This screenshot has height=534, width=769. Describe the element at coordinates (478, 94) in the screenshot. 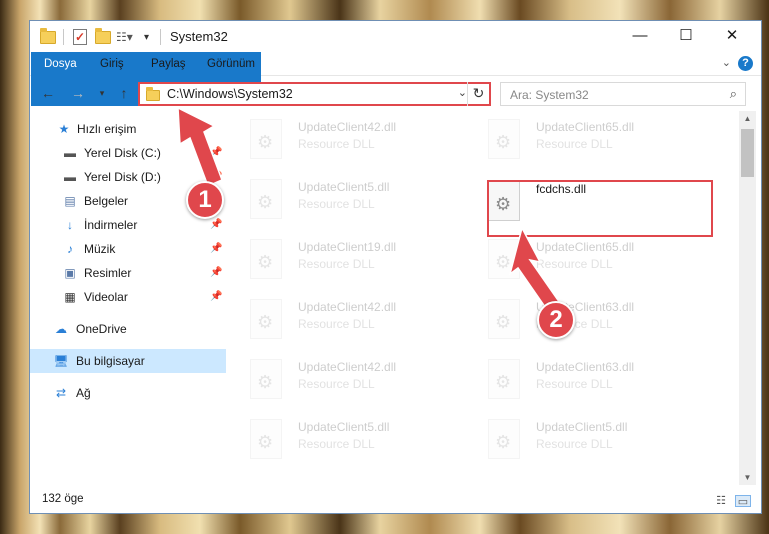

I see `refresh-icon: ↻` at that location.